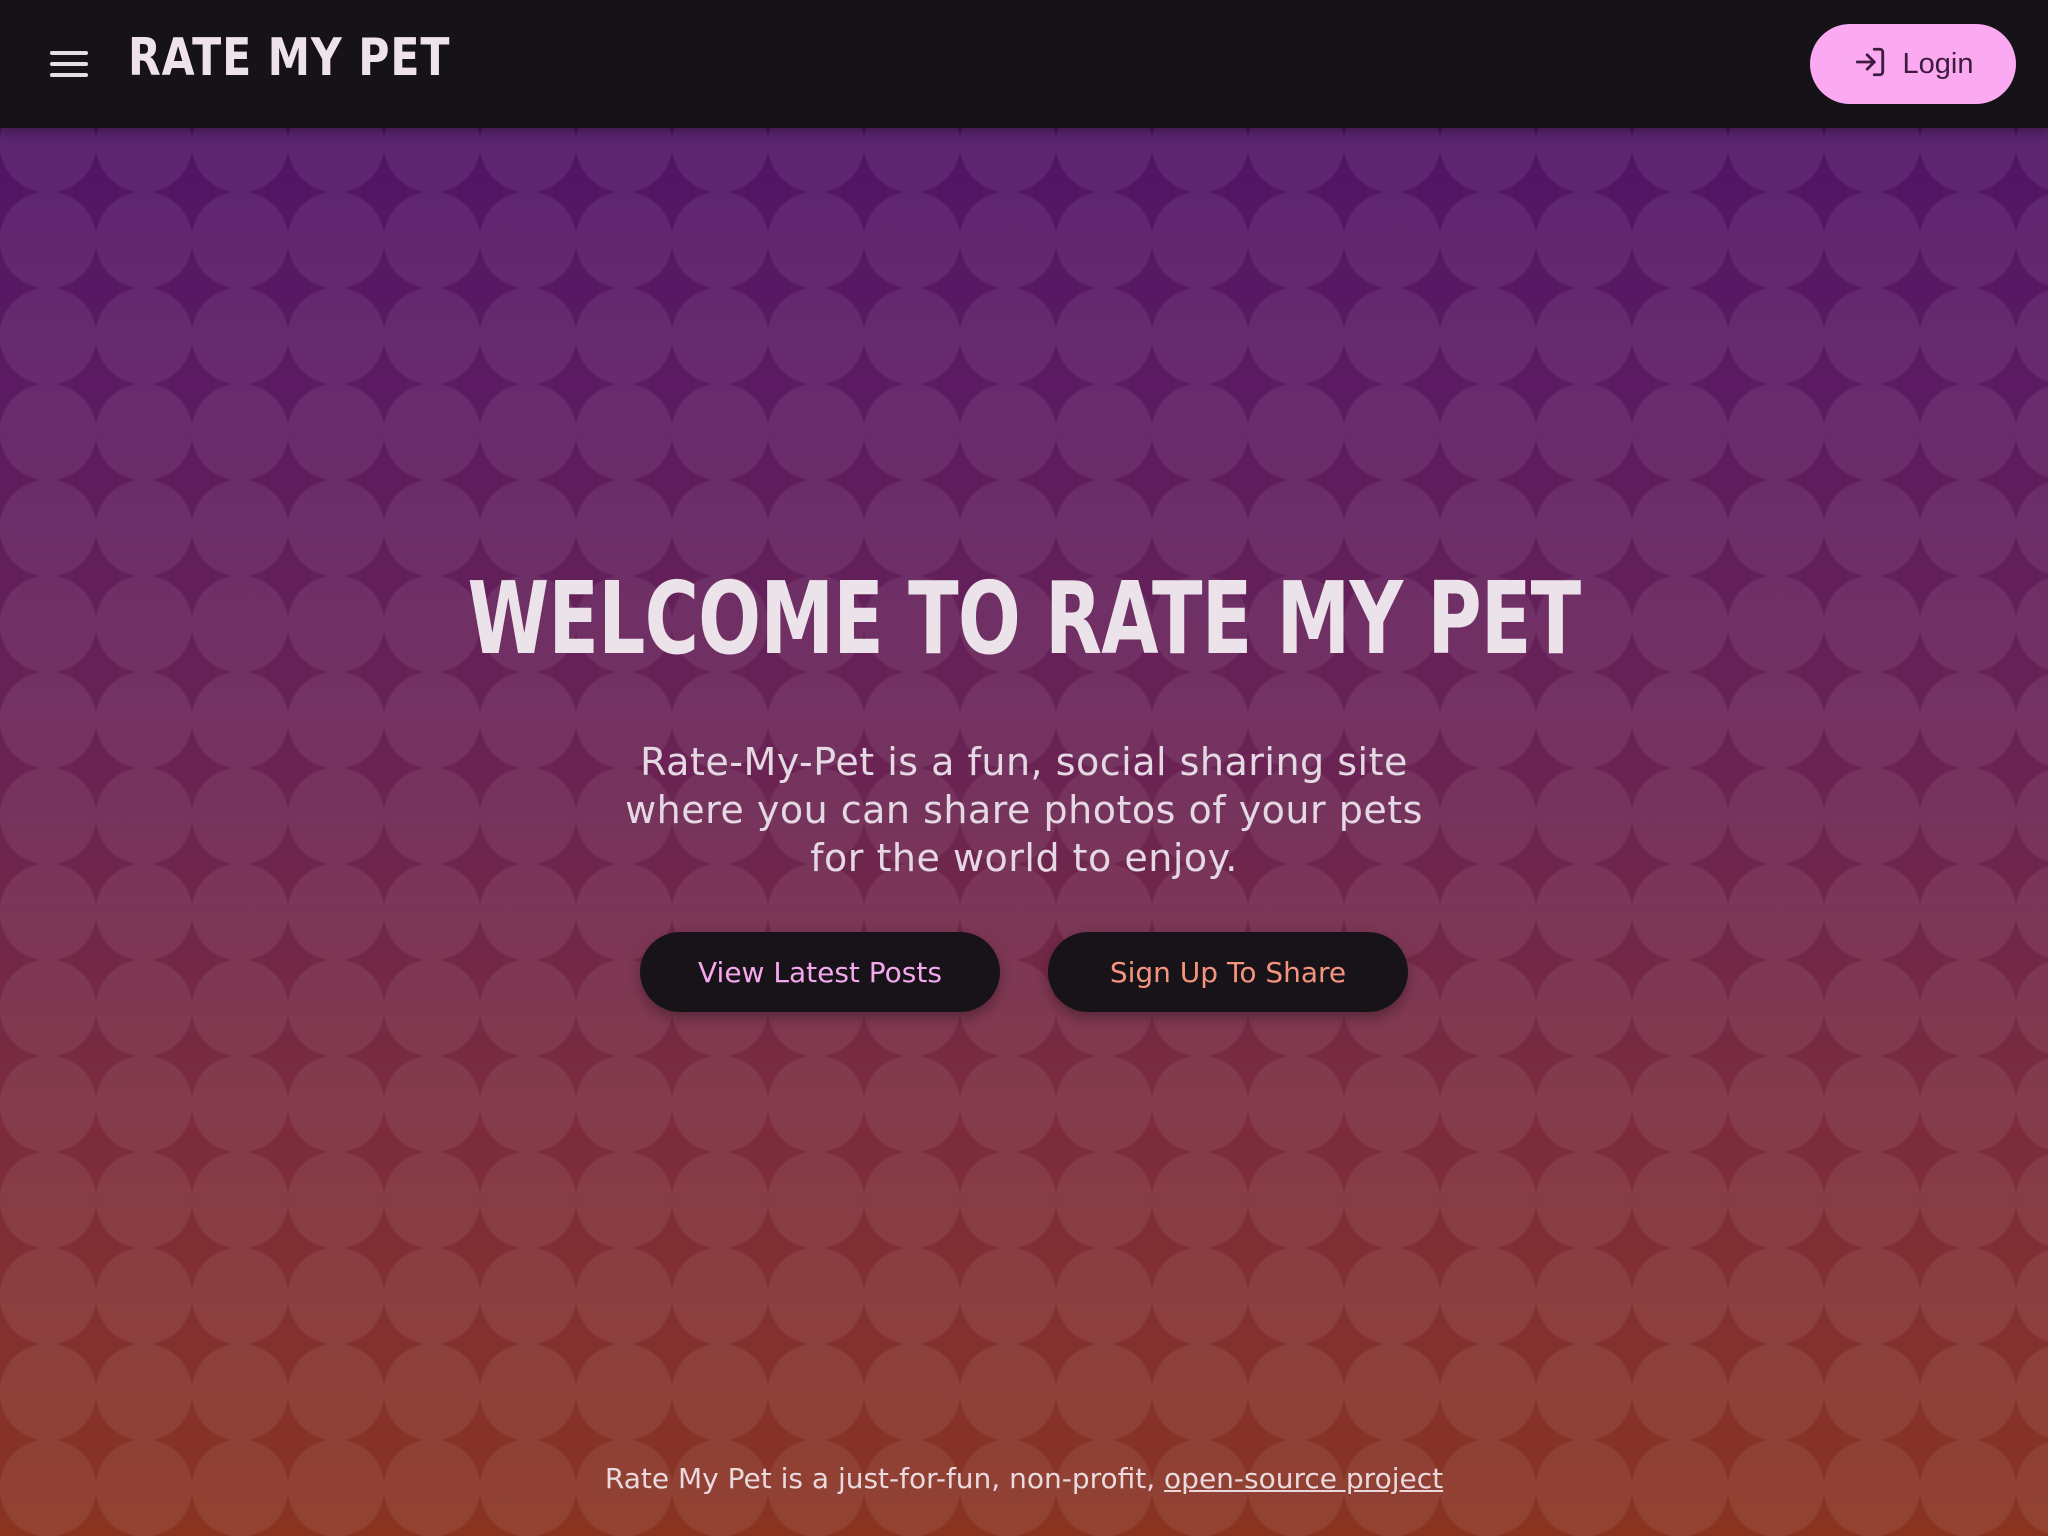 This screenshot has width=2048, height=1536. What do you see at coordinates (1228, 972) in the screenshot?
I see `sign-up-to-share-button: Sign Up To Share` at bounding box center [1228, 972].